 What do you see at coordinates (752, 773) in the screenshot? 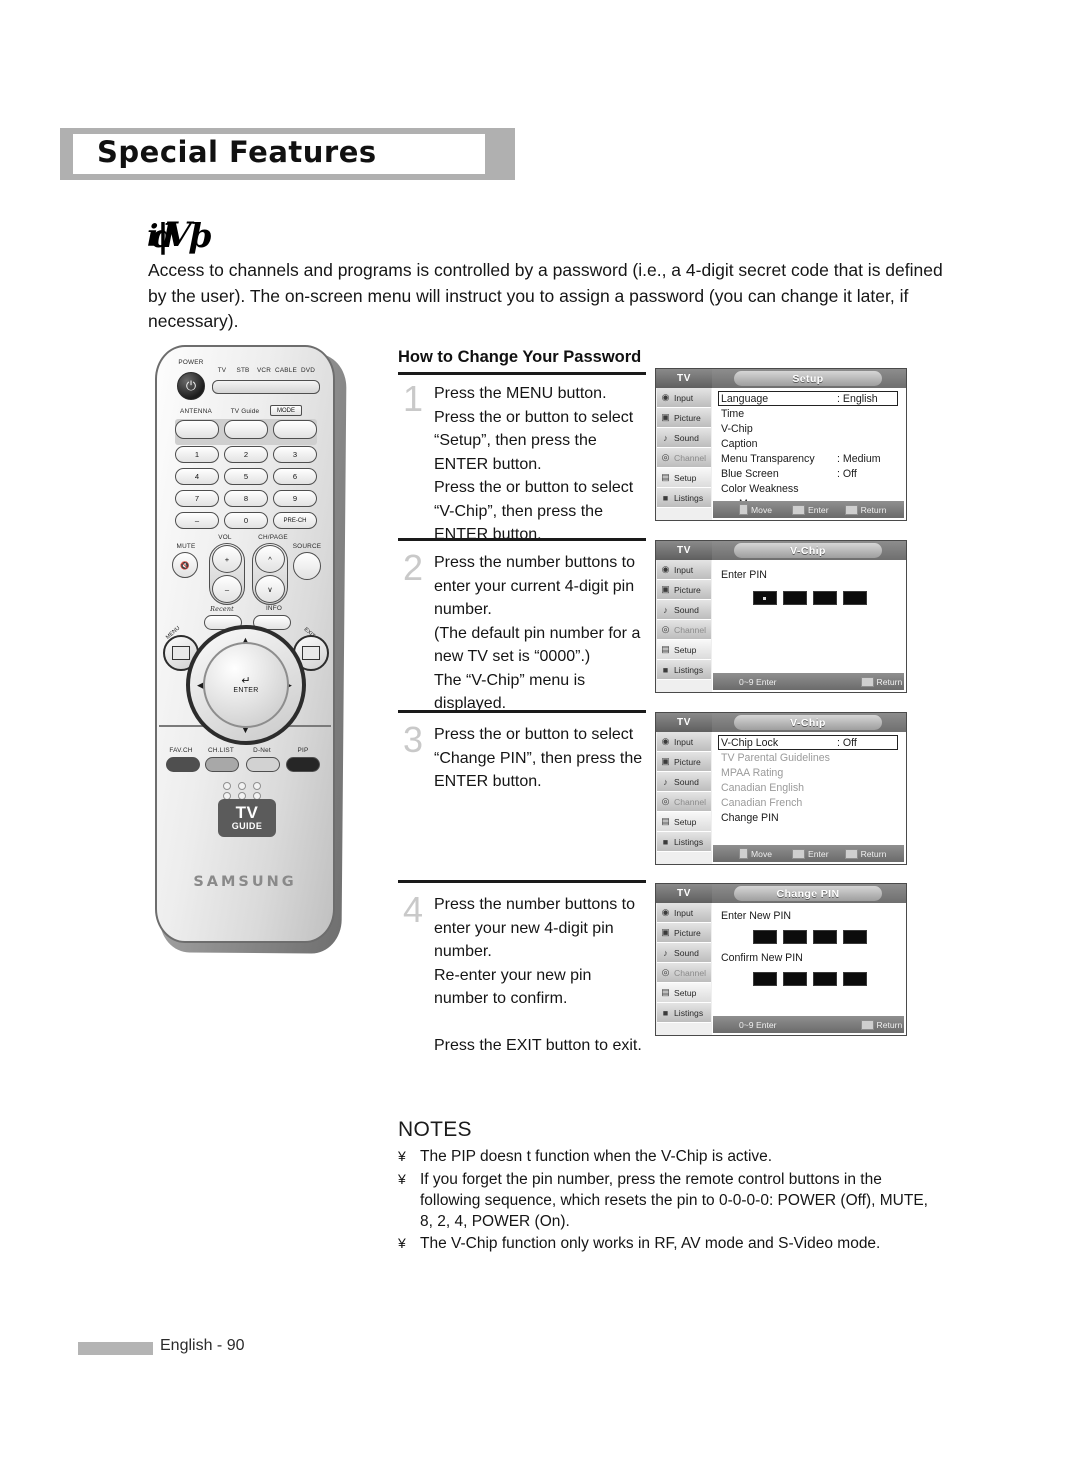
I see `menu-row-mpaa-rating: MPAA Rating` at bounding box center [752, 773].